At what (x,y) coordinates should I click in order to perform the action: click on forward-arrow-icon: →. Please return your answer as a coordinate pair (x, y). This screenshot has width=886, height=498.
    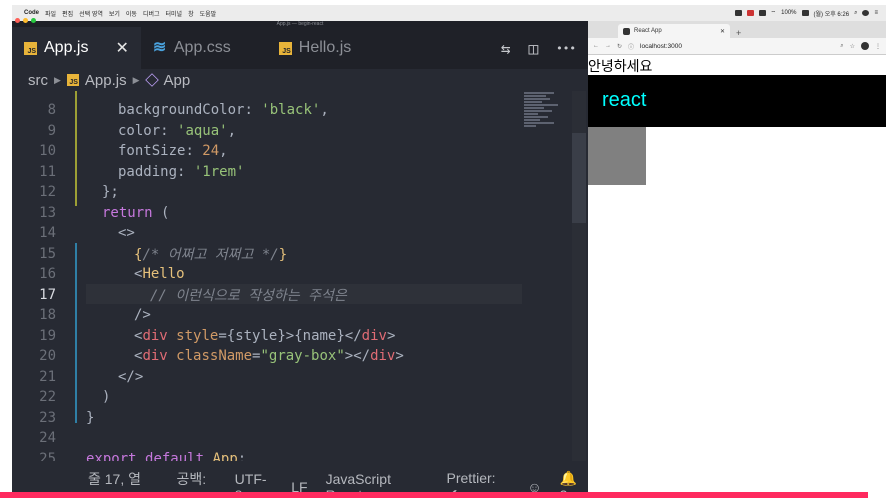
    Looking at the image, I should click on (608, 46).